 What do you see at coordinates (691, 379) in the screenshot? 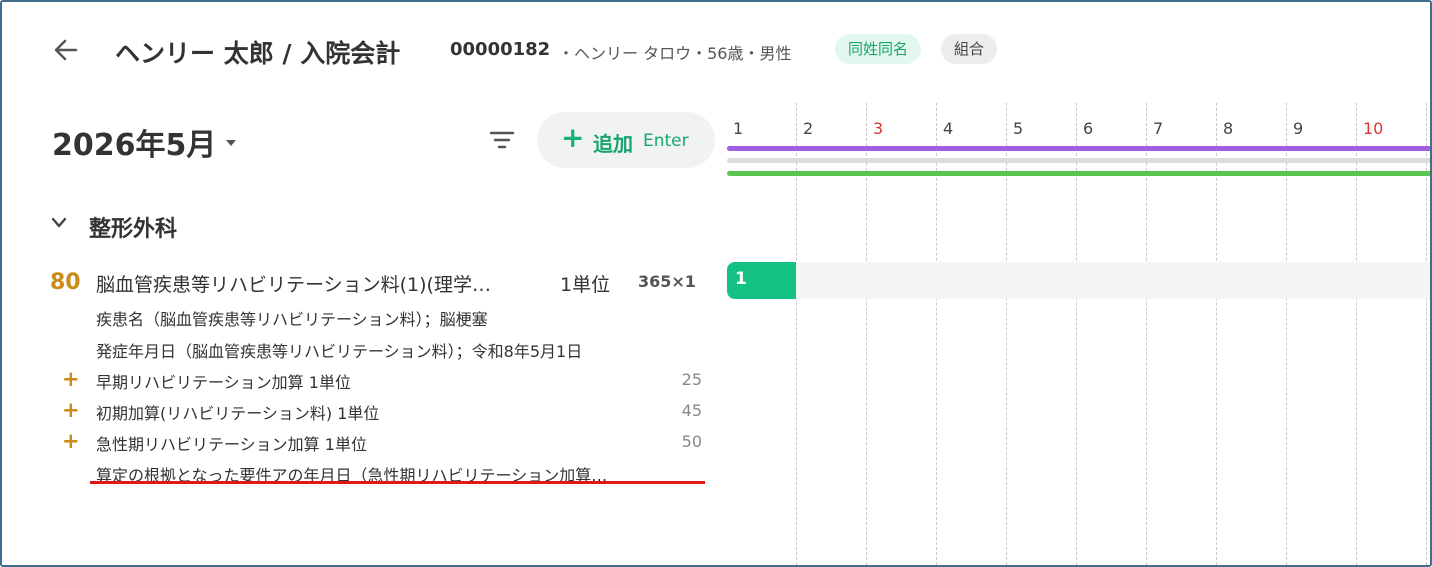
I see `addon-points: 25` at bounding box center [691, 379].